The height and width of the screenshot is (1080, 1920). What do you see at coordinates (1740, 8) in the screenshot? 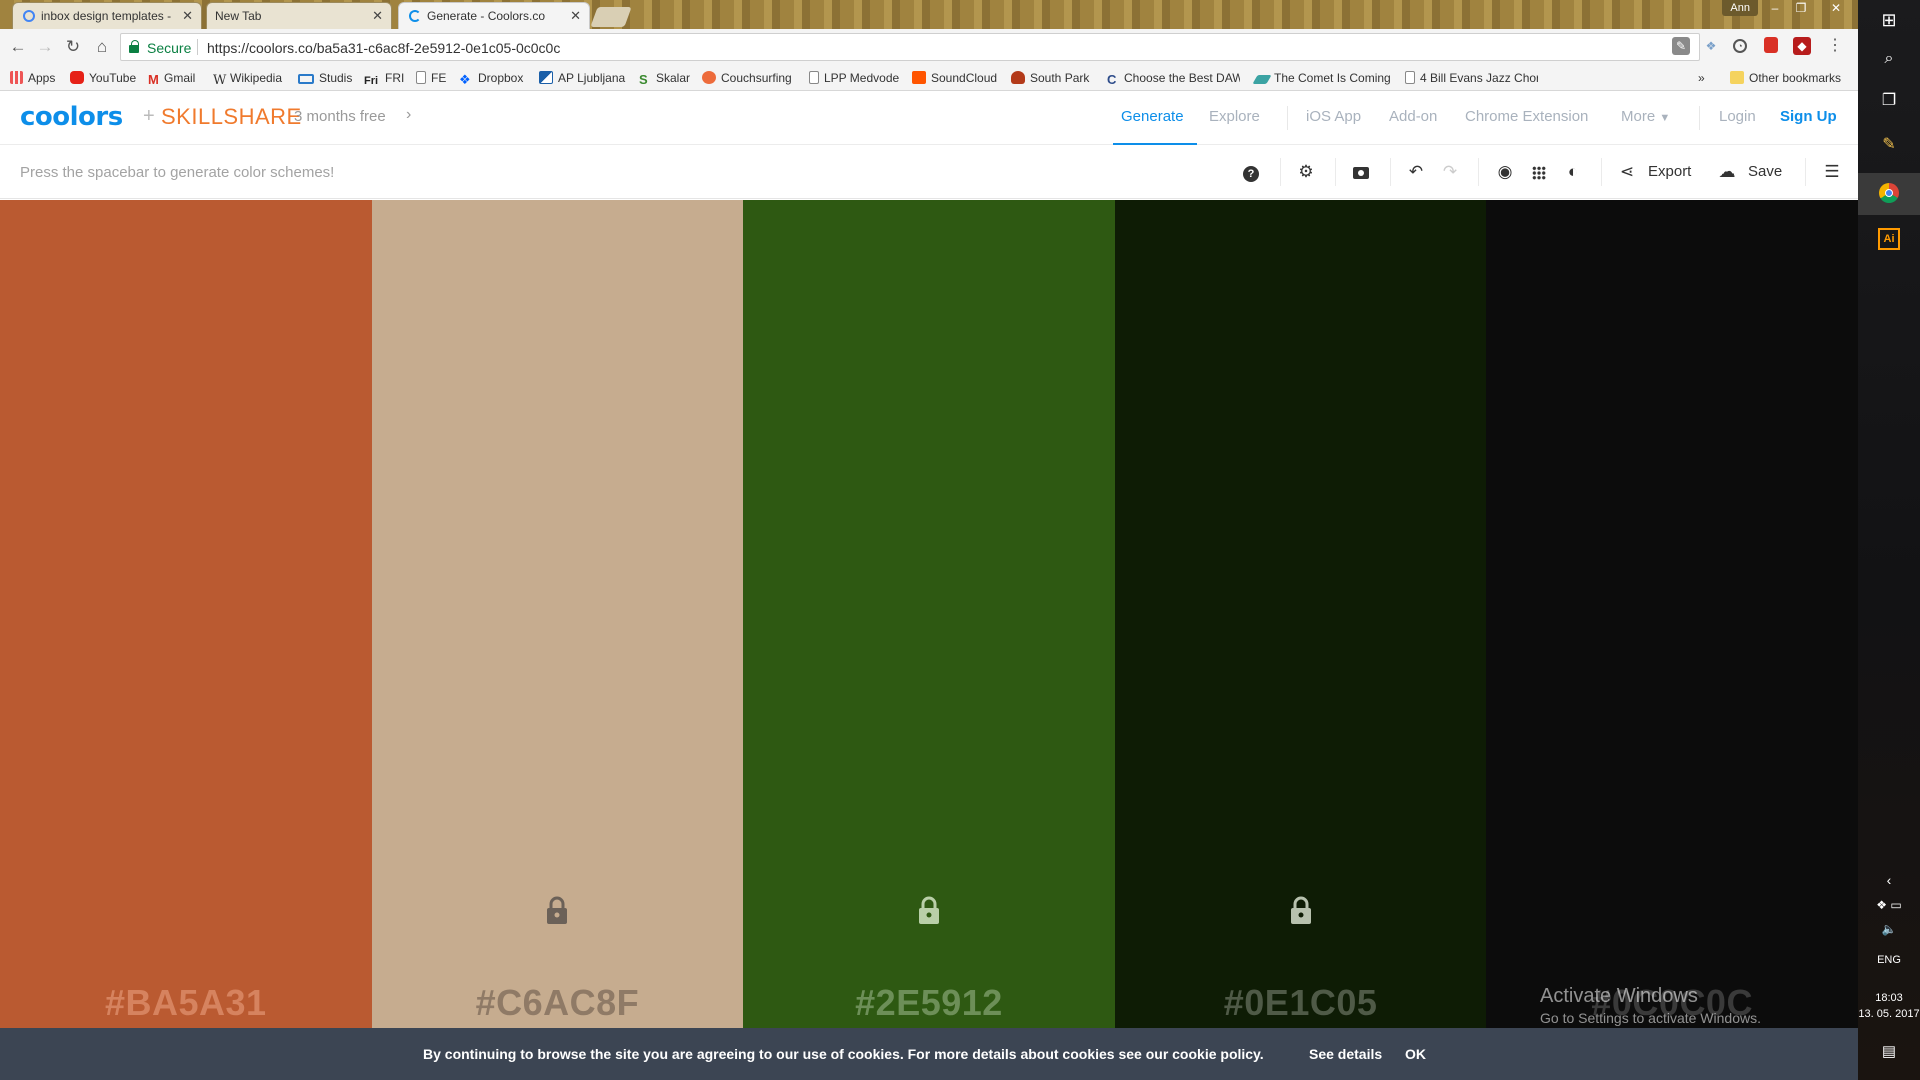
I see `profile-name: Ann` at bounding box center [1740, 8].